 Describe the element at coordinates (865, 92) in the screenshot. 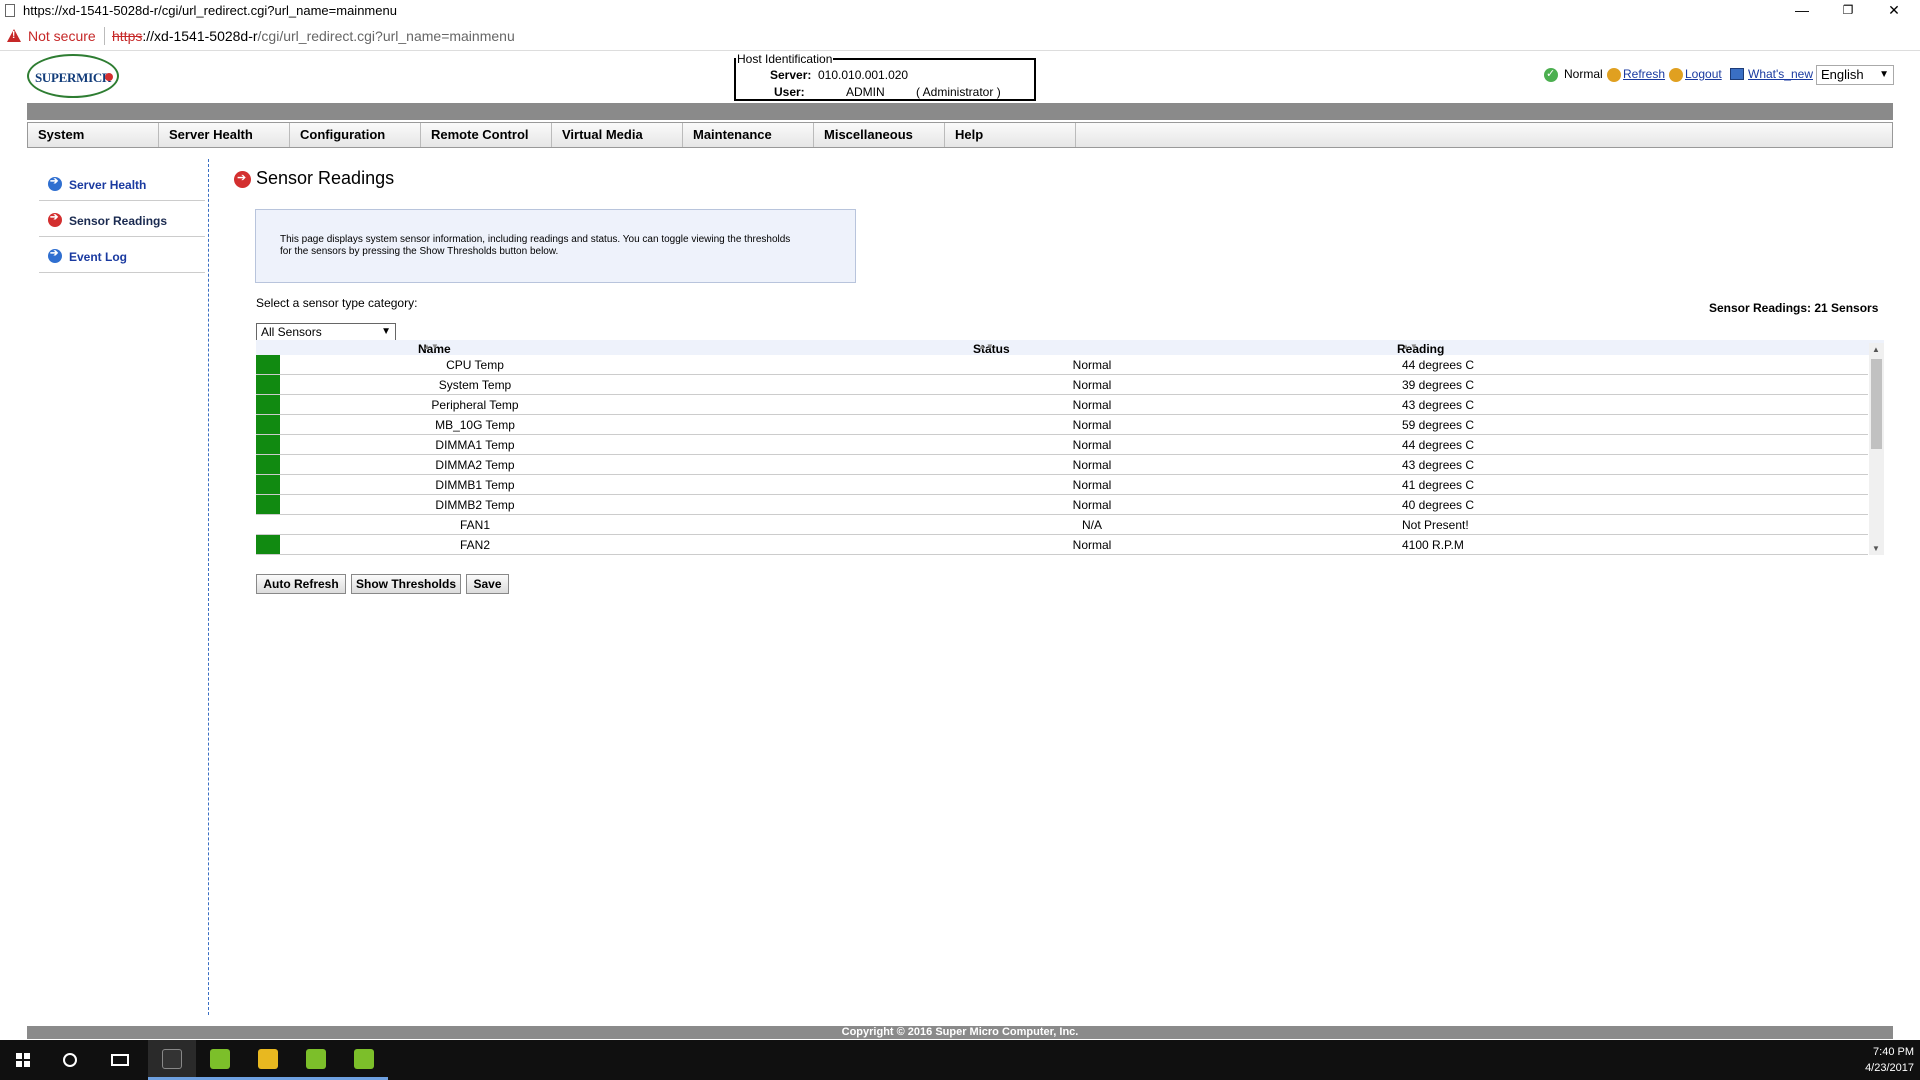

I see `user-value: ADMIN` at that location.